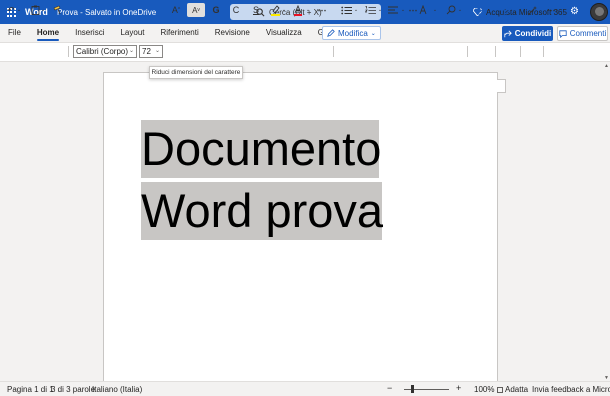 The width and height of the screenshot is (610, 396). What do you see at coordinates (403, 10) in the screenshot?
I see `align-chevron-down-icon: ⌄` at bounding box center [403, 10].